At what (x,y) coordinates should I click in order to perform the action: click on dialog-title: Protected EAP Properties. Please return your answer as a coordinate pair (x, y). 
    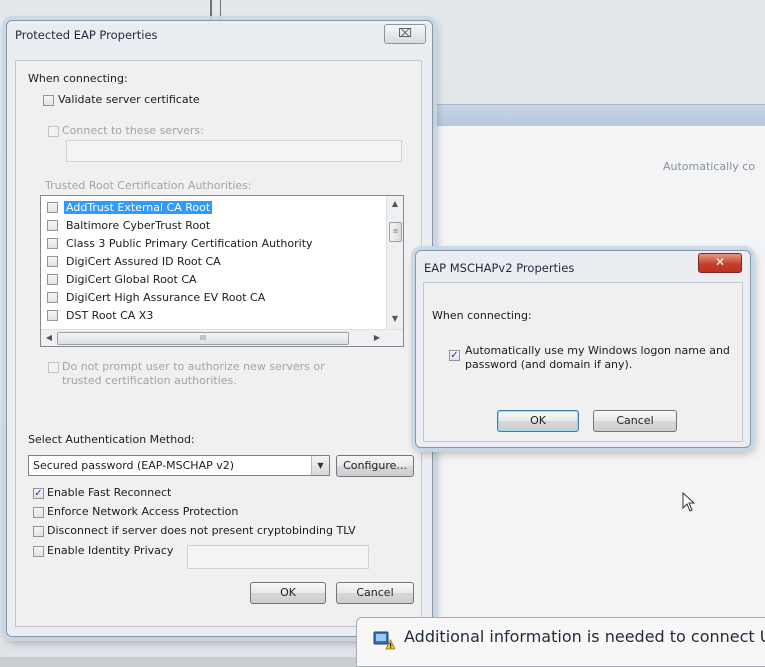
    Looking at the image, I should click on (86, 35).